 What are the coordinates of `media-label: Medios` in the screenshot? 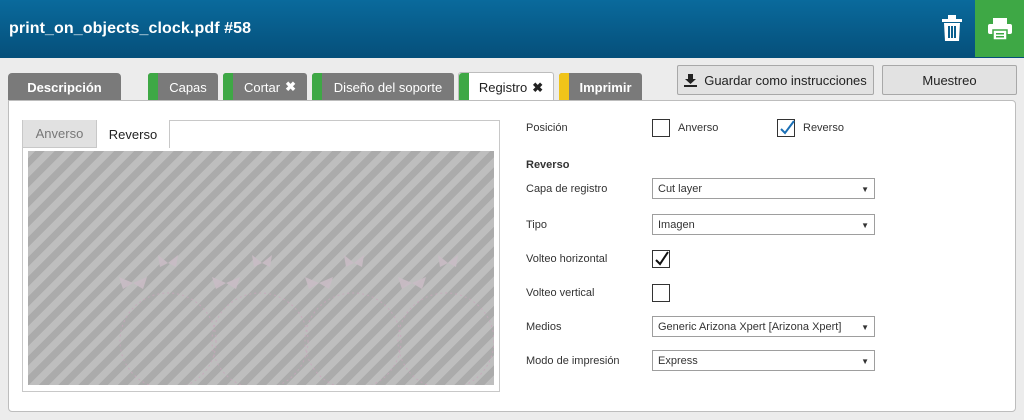 It's located at (544, 327).